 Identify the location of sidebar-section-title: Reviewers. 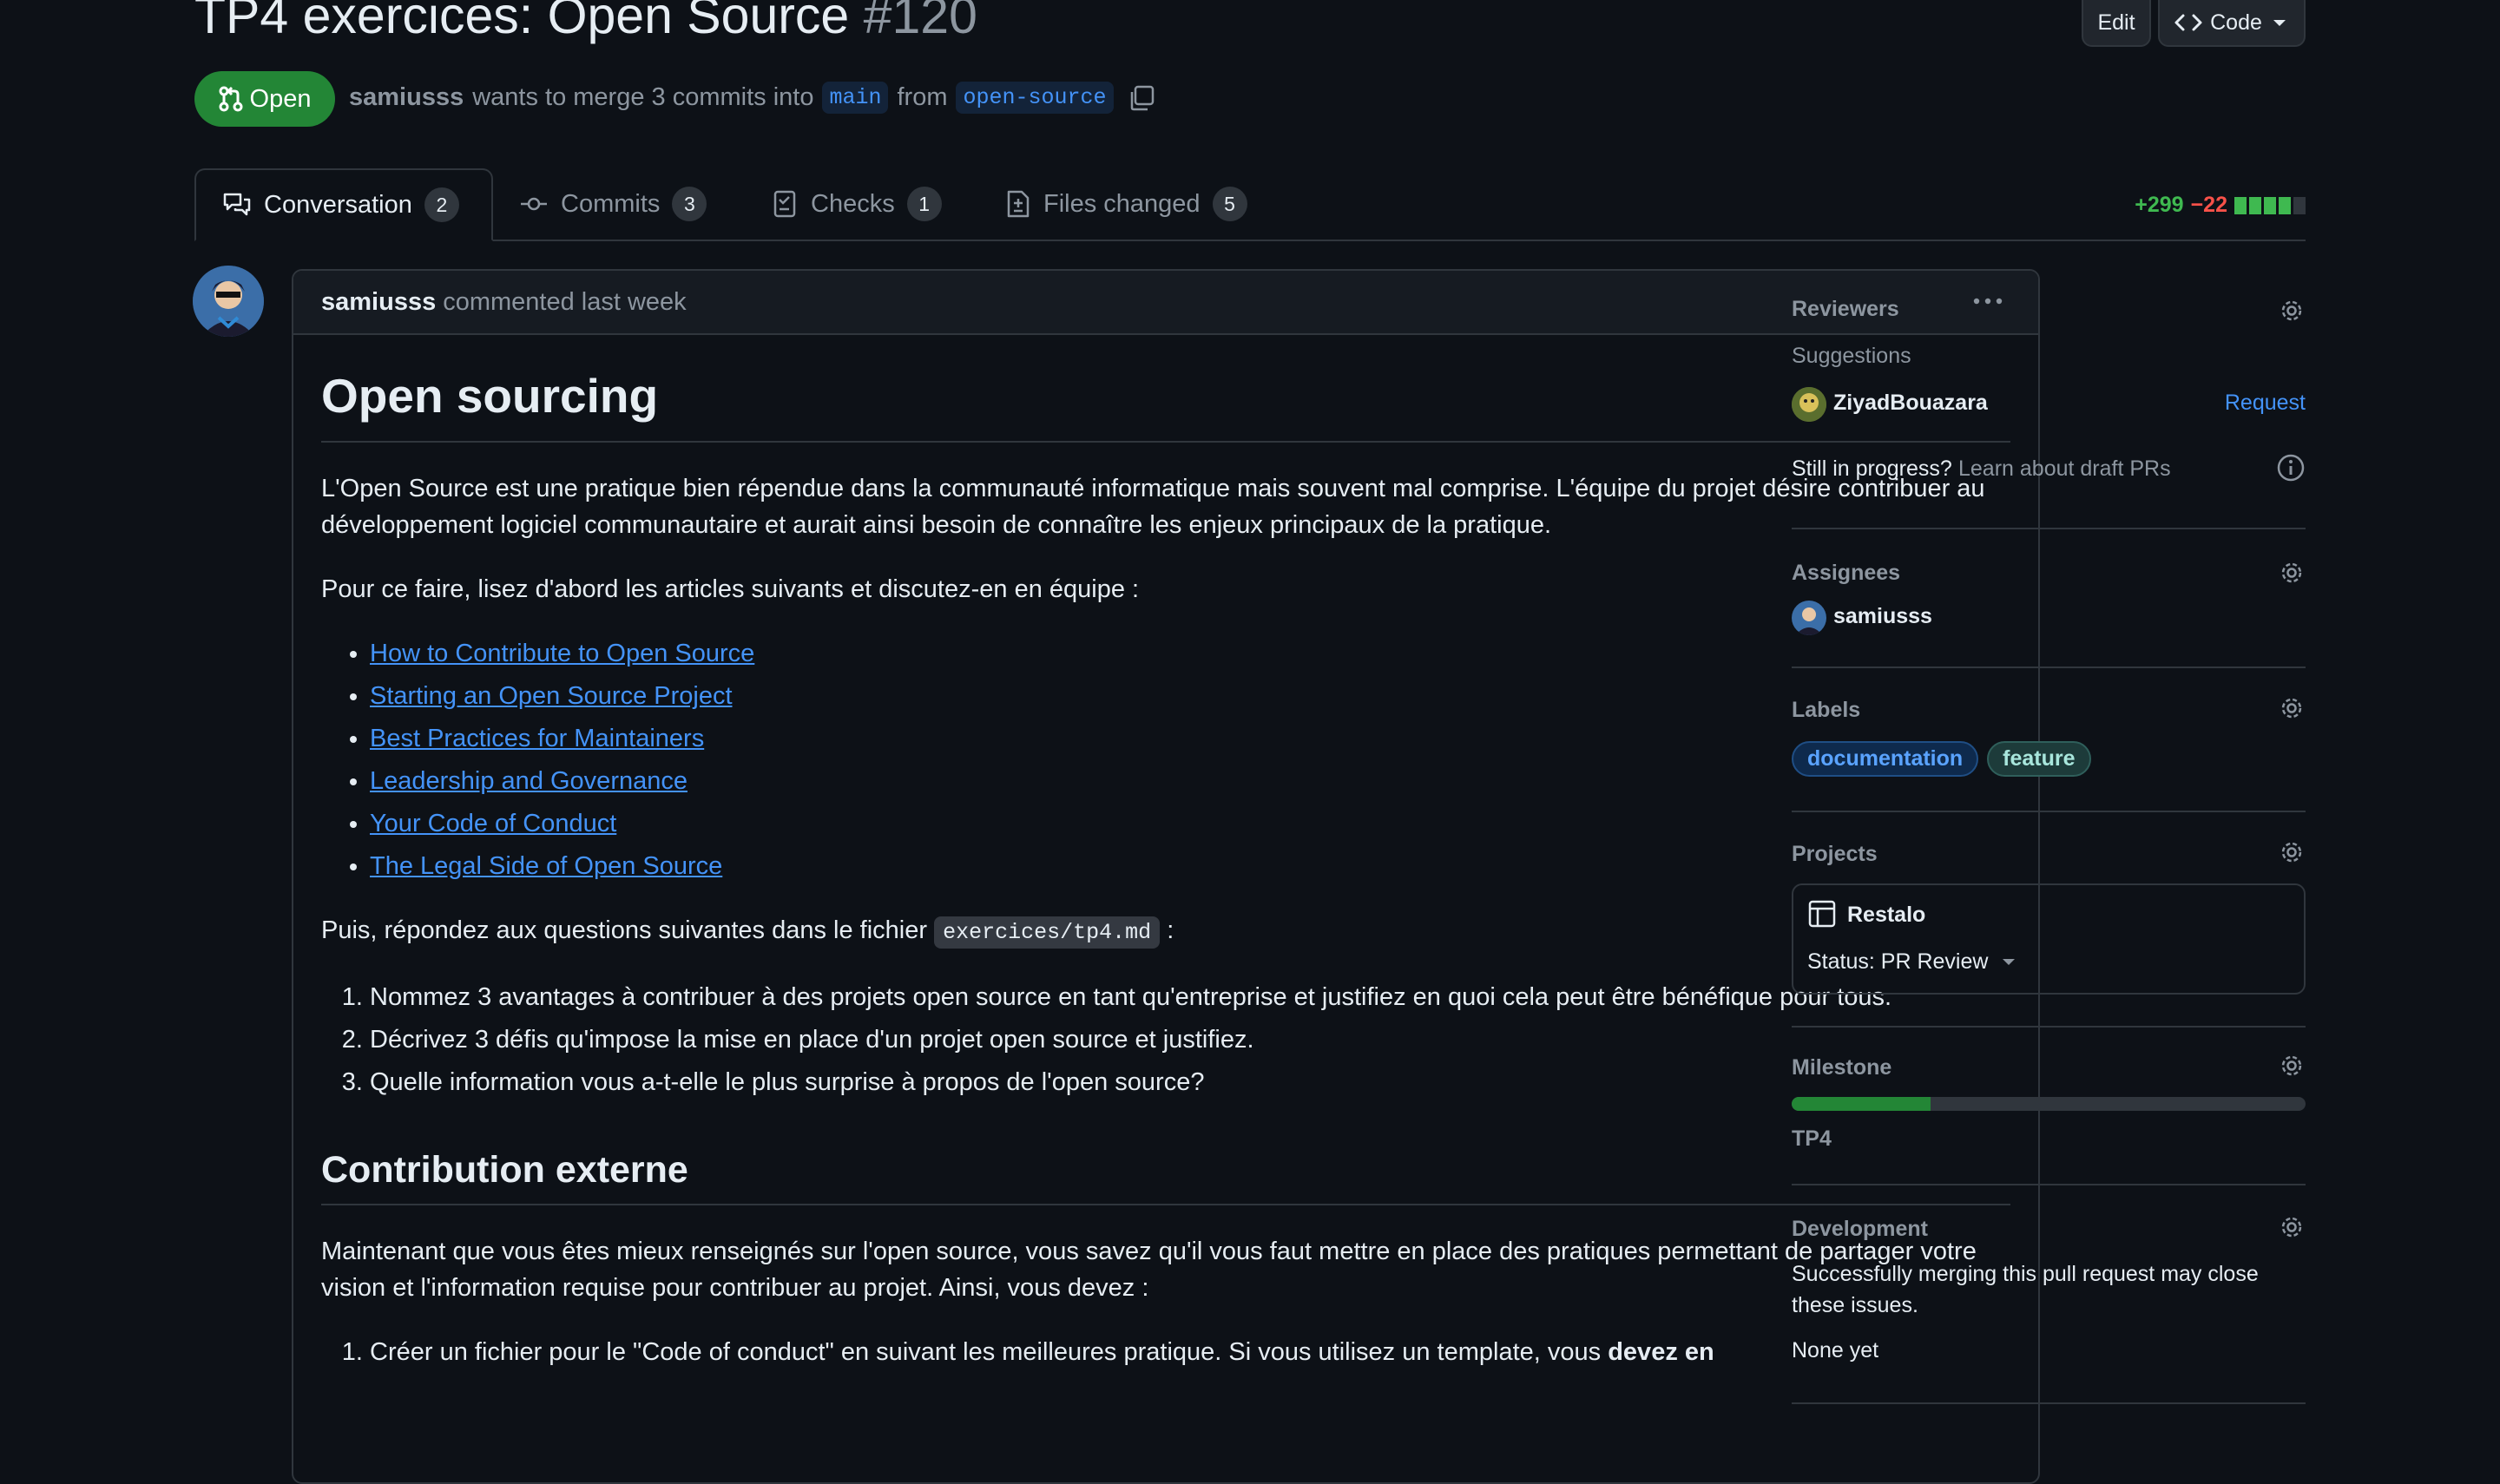
(1845, 309).